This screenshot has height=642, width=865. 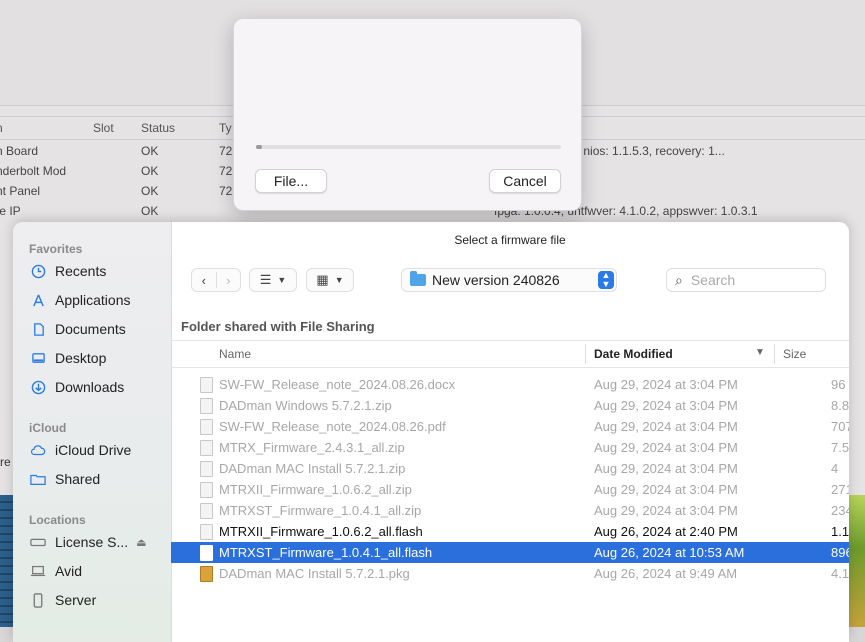 What do you see at coordinates (606, 280) in the screenshot?
I see `up-down-chevron-icon: ▲ ▼` at bounding box center [606, 280].